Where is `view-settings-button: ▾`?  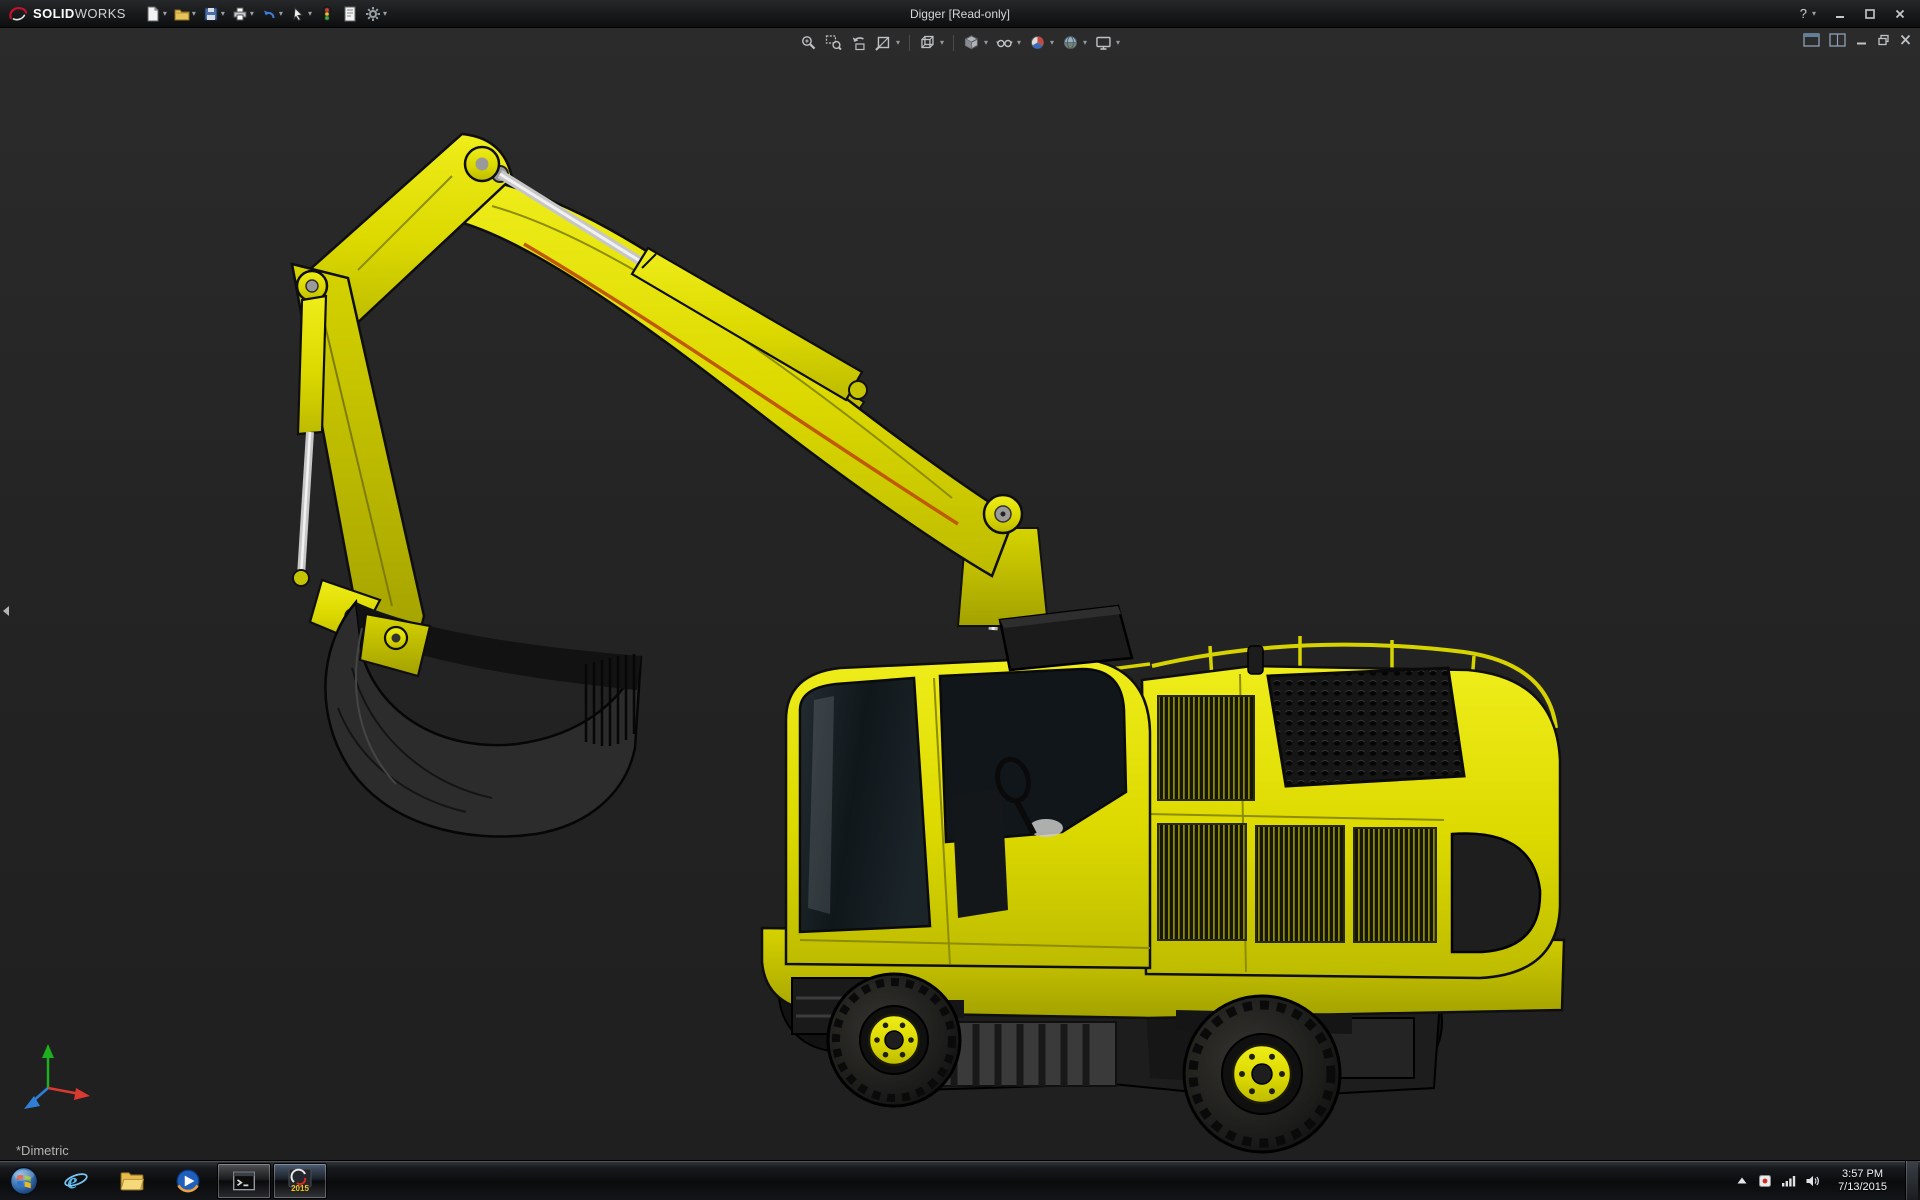 view-settings-button: ▾ is located at coordinates (1107, 42).